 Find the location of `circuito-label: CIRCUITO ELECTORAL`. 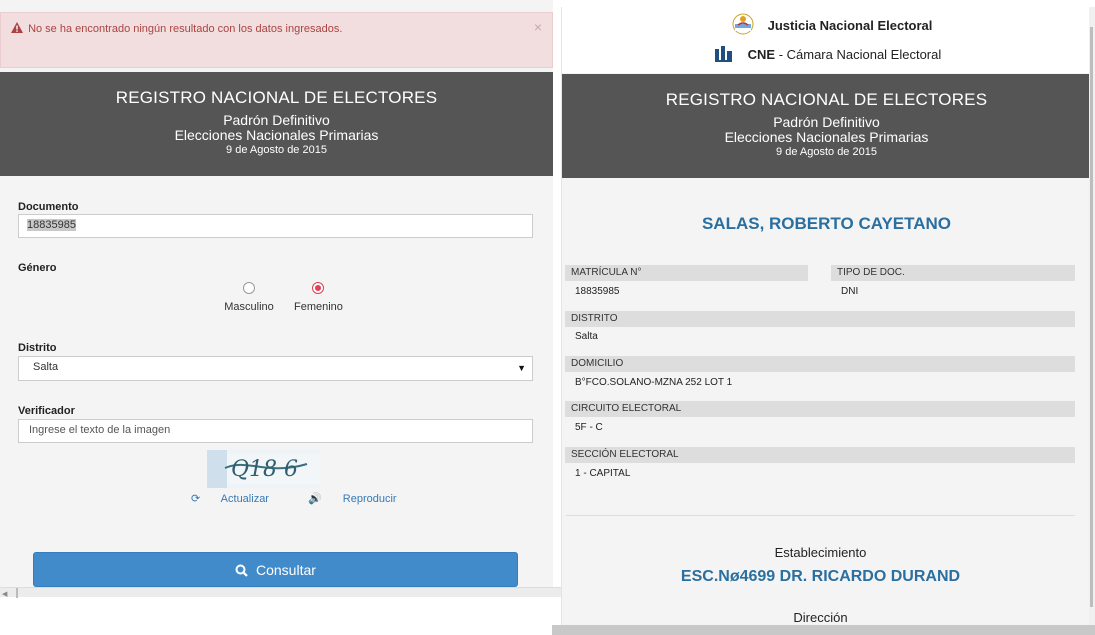

circuito-label: CIRCUITO ELECTORAL is located at coordinates (820, 409).